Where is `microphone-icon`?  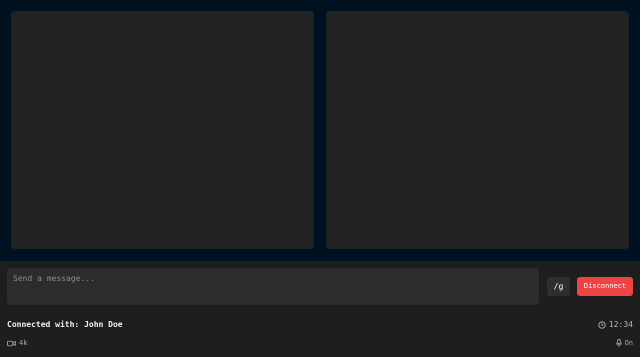
microphone-icon is located at coordinates (618, 343).